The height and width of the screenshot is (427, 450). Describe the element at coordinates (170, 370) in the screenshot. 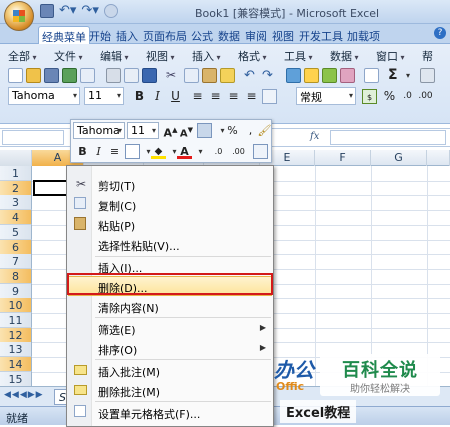

I see `menu-item-insert-comment: 插入批注(M)` at that location.